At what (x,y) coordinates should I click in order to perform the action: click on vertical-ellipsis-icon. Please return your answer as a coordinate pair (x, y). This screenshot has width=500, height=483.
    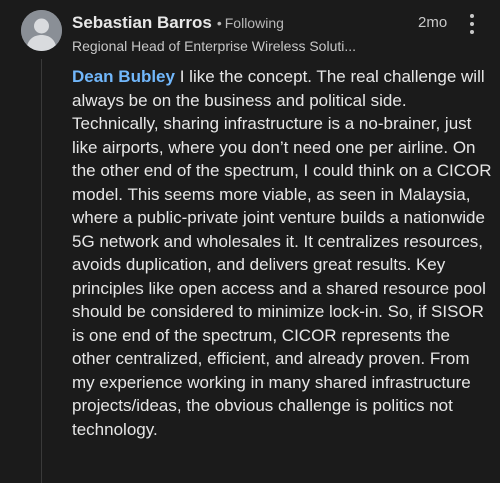
    Looking at the image, I should click on (472, 24).